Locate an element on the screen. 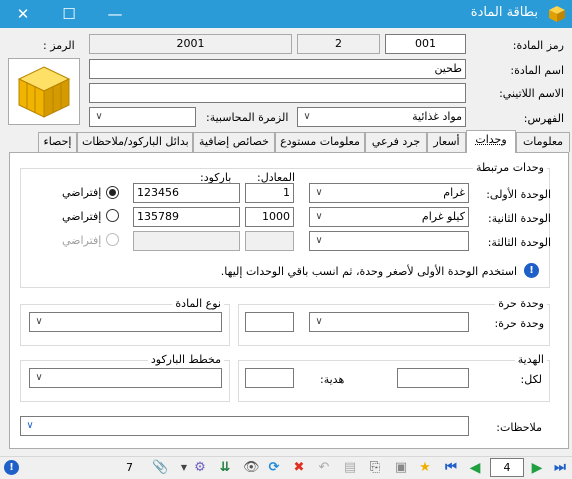  code-part3: 2001 is located at coordinates (190, 44).